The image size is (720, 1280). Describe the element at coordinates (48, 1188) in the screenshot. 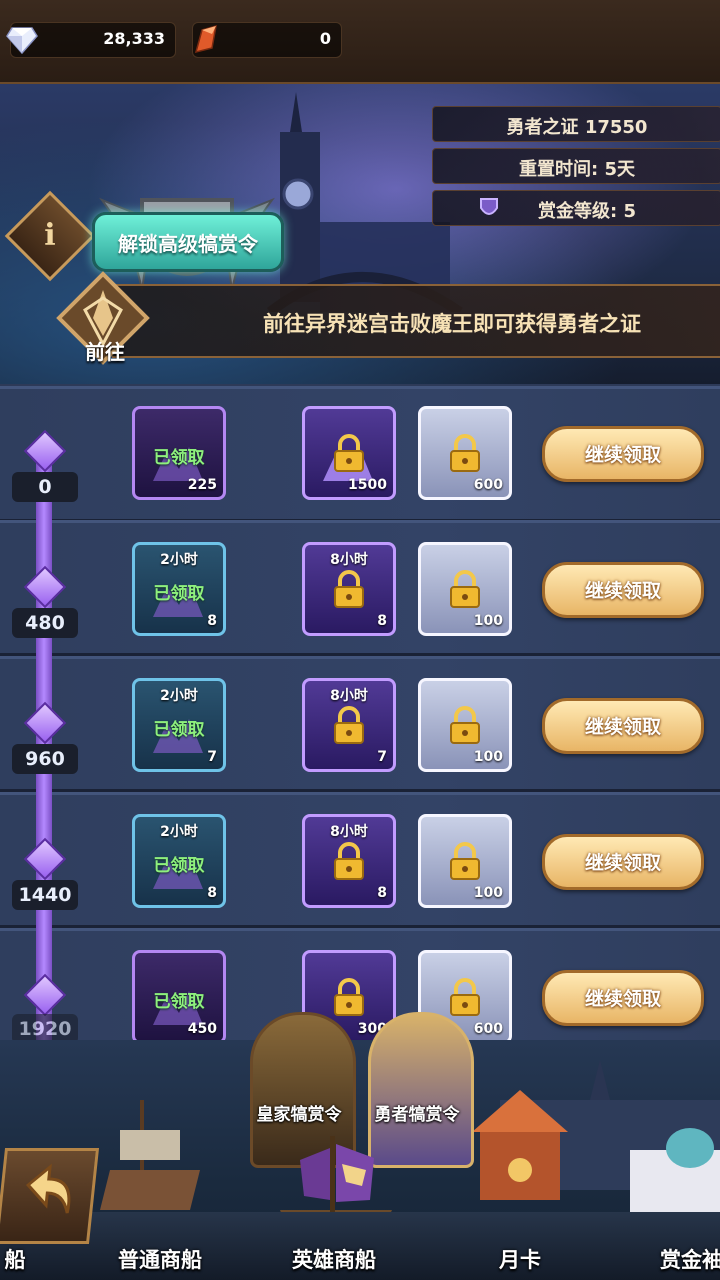

I see `back-arrow-icon` at that location.